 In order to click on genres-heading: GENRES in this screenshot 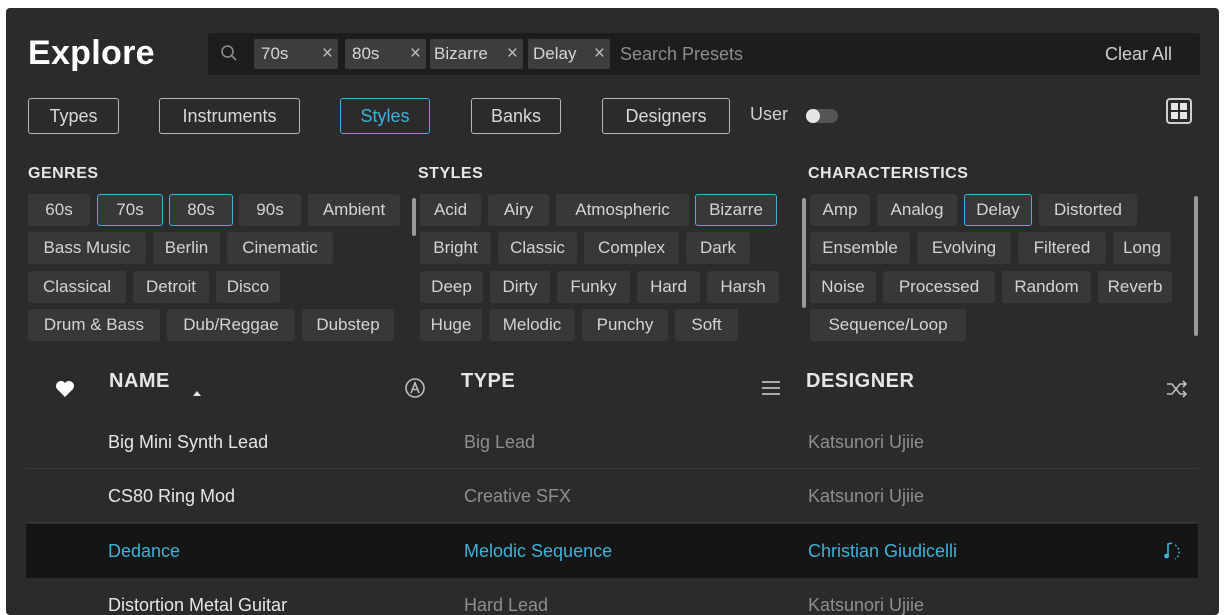, I will do `click(63, 173)`.